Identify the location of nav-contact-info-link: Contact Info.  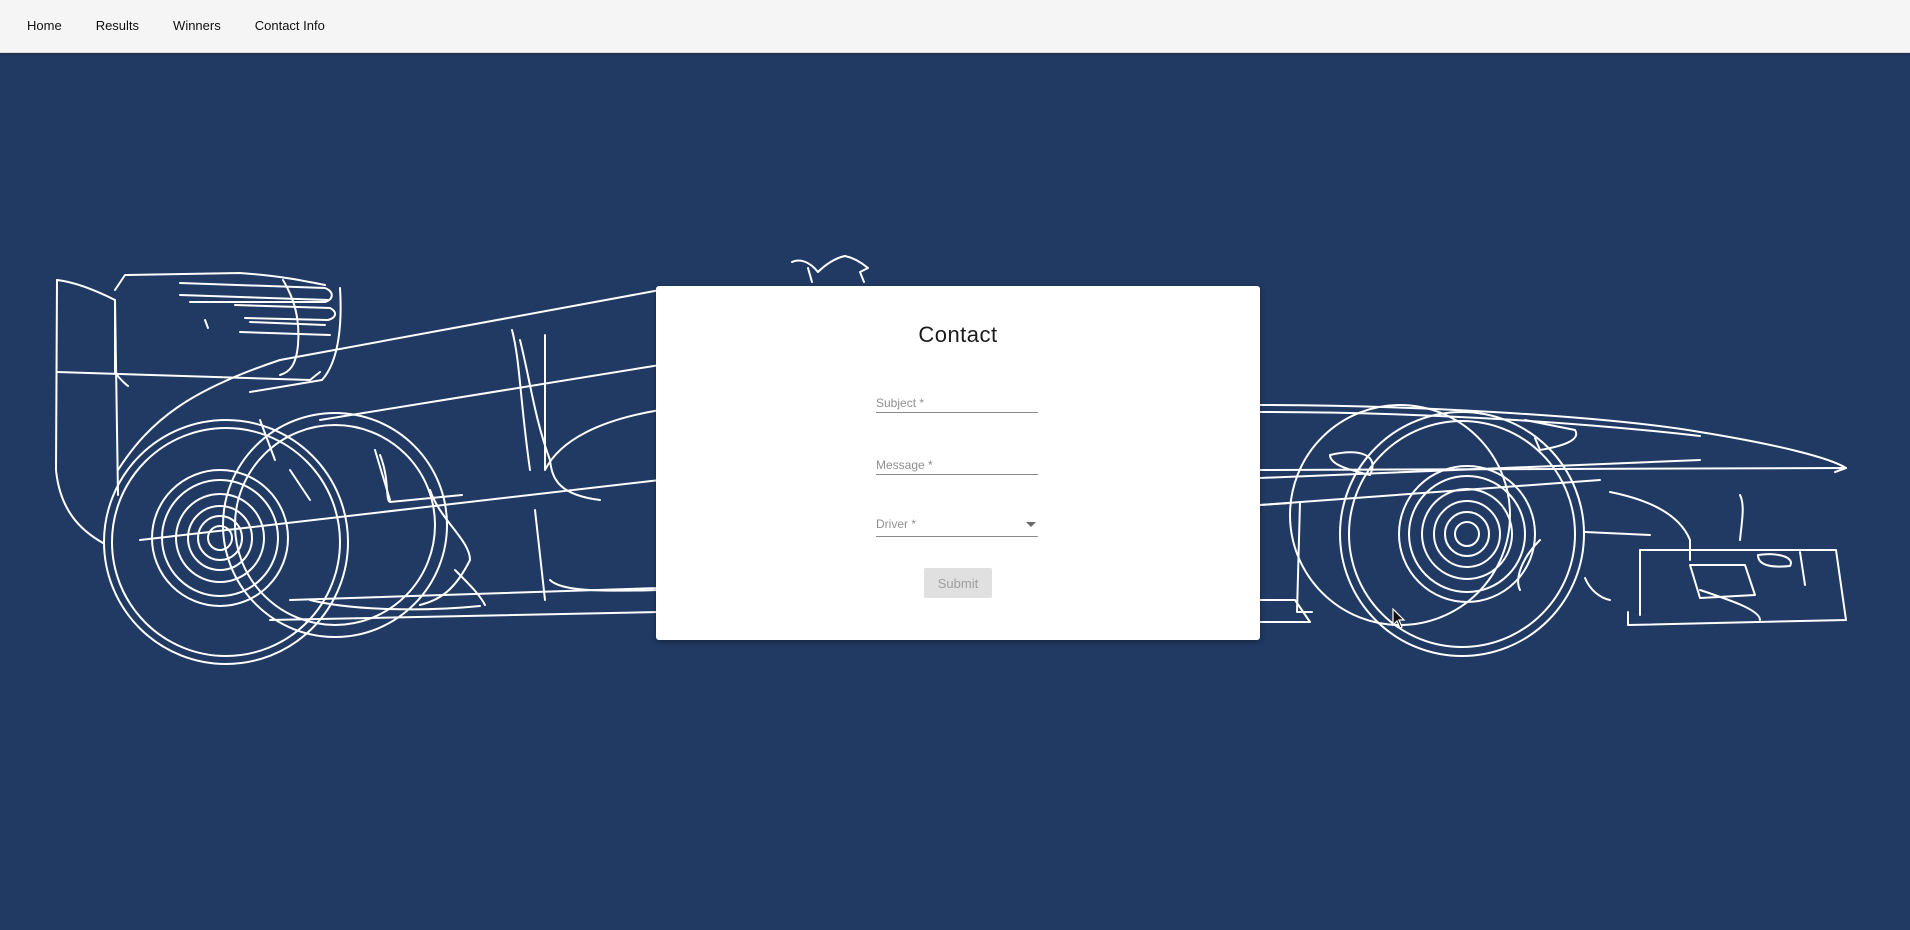
(290, 26).